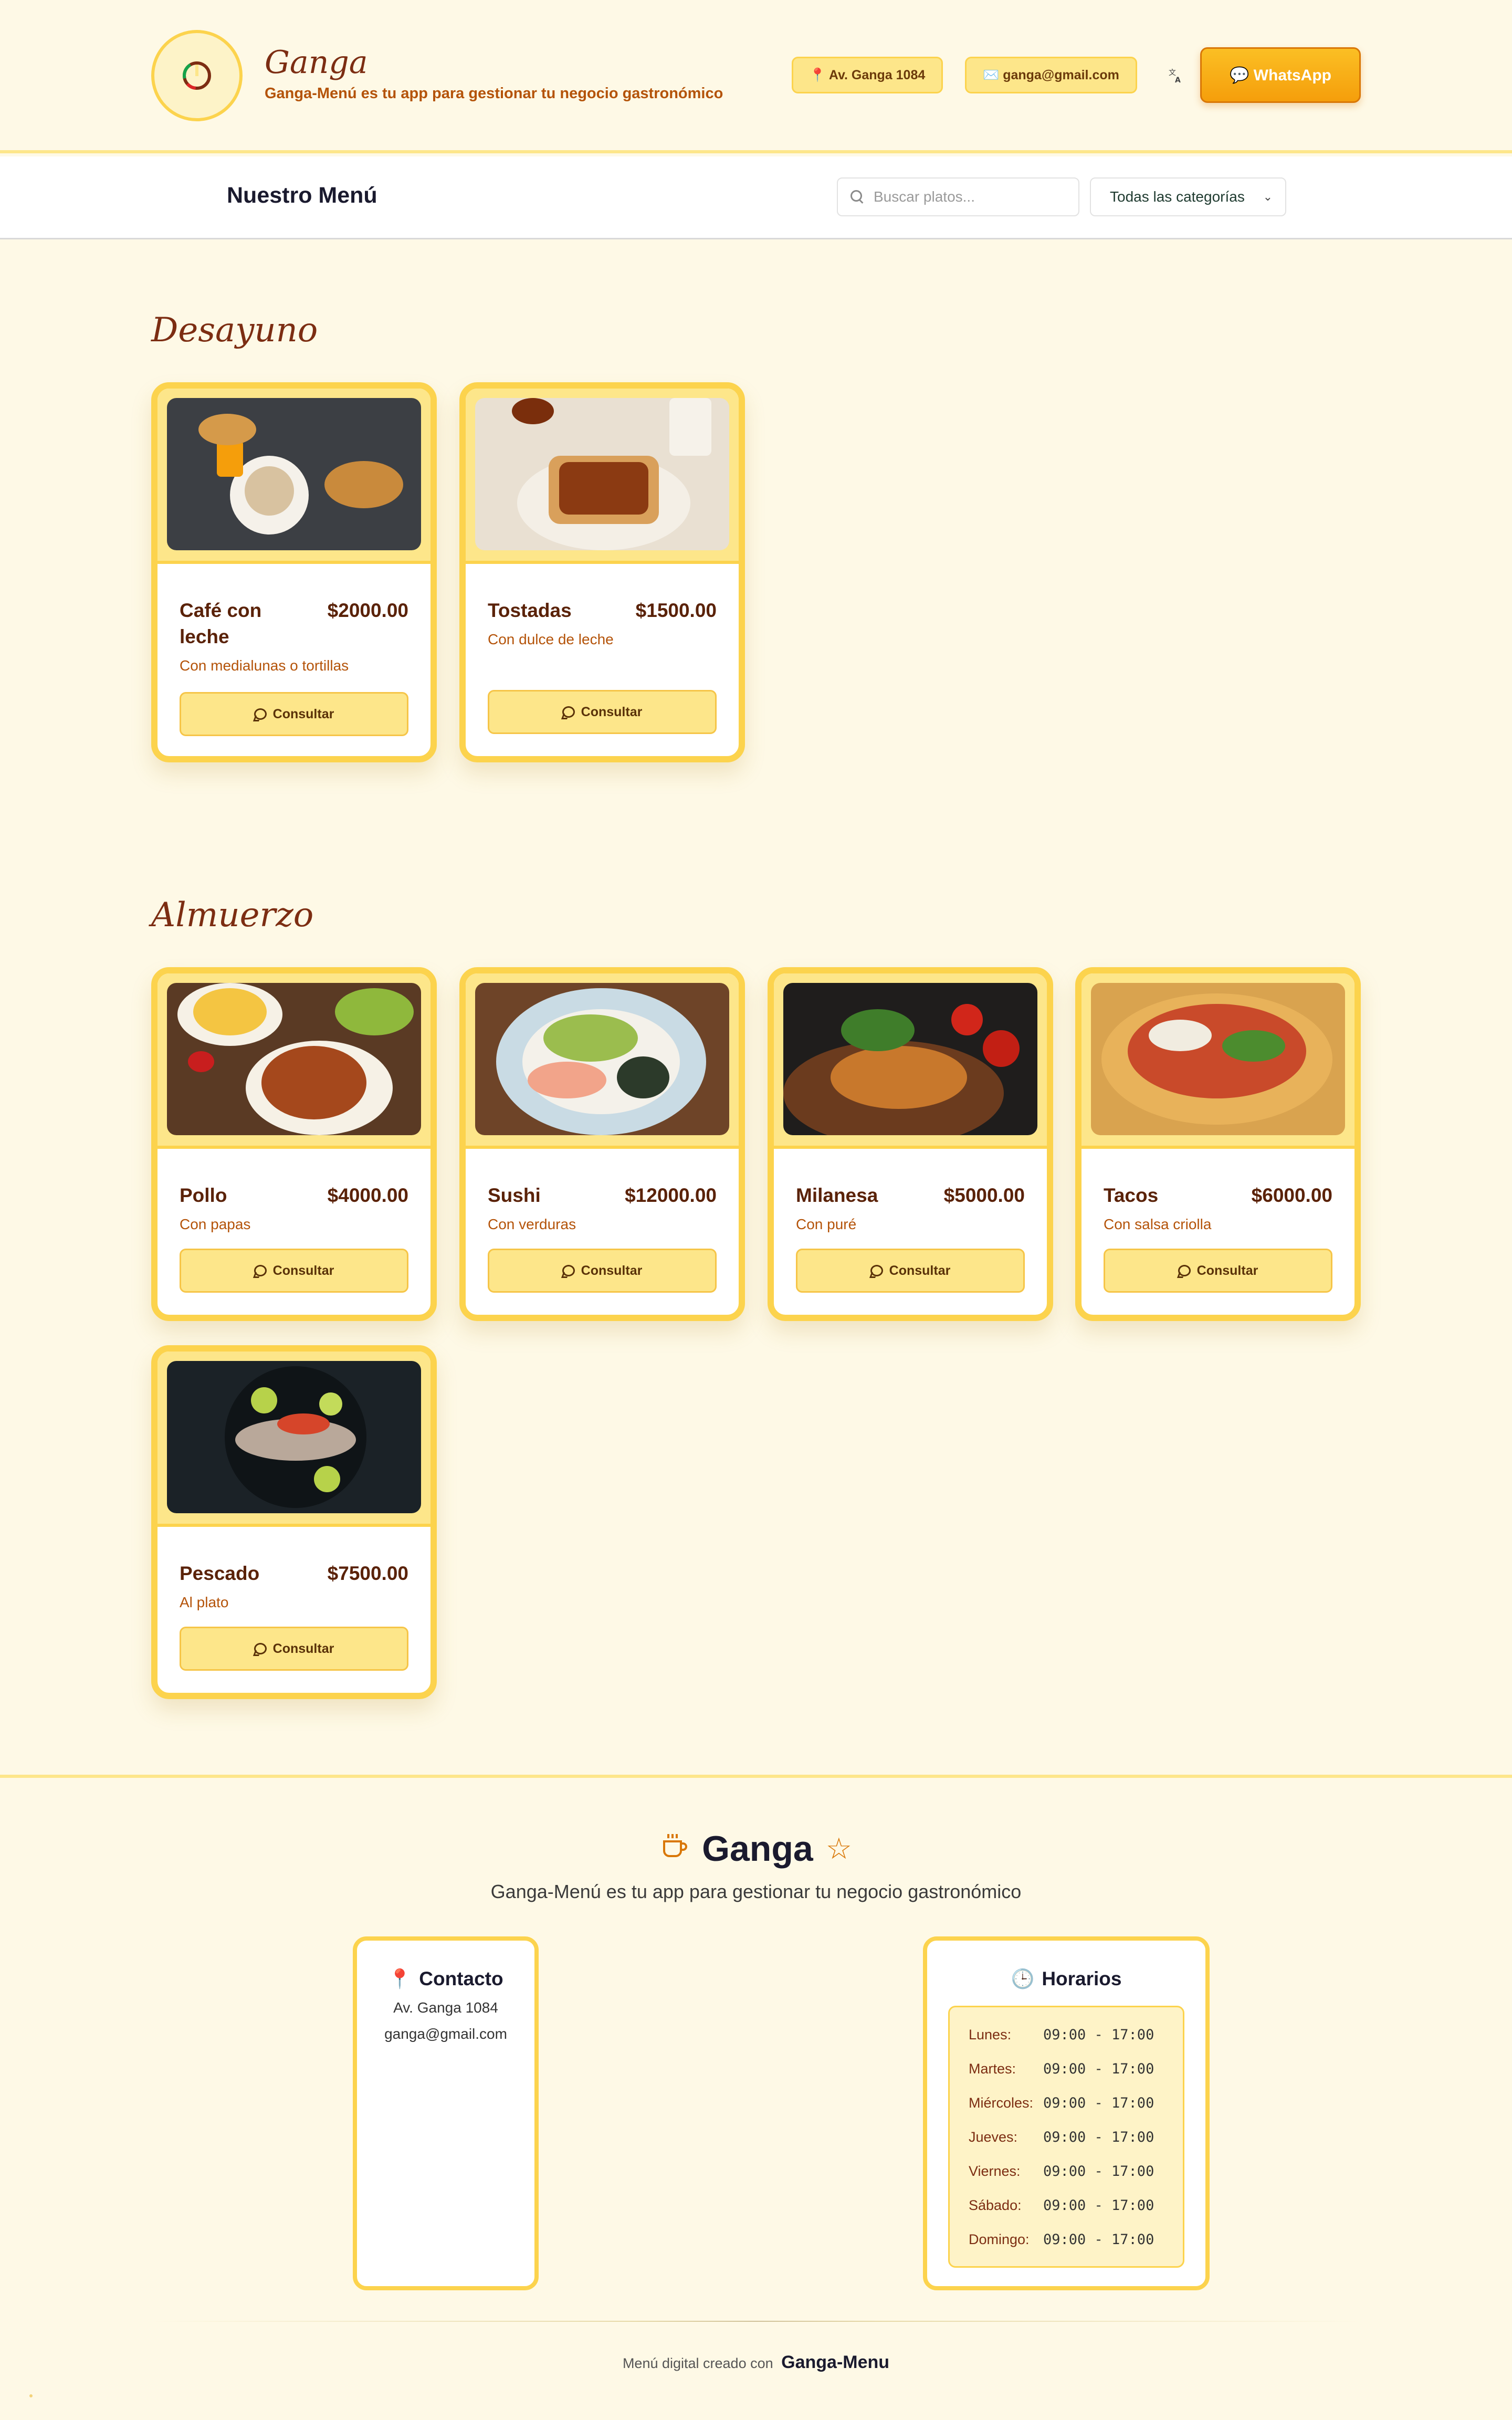 The image size is (1512, 2420). What do you see at coordinates (910, 1059) in the screenshot?
I see `dish-image-milanesa` at bounding box center [910, 1059].